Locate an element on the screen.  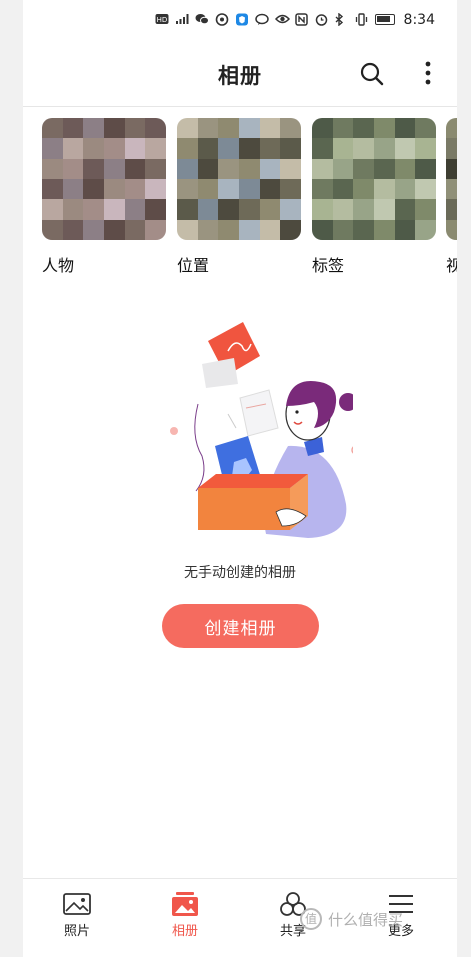
create-album-button: 创建相册 is located at coordinates (240, 626).